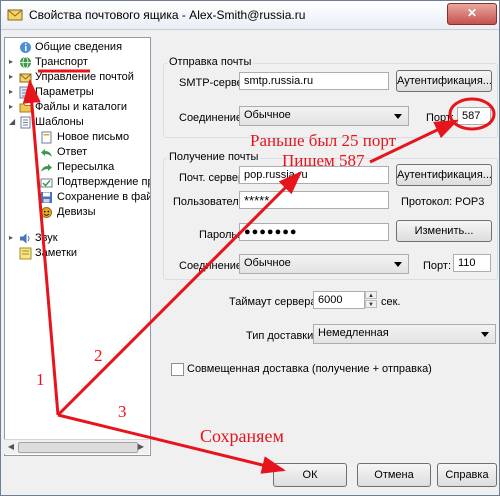 The image size is (500, 496). Describe the element at coordinates (93, 137) in the screenshot. I see `tree-label-new-letter: Новое письмо` at that location.